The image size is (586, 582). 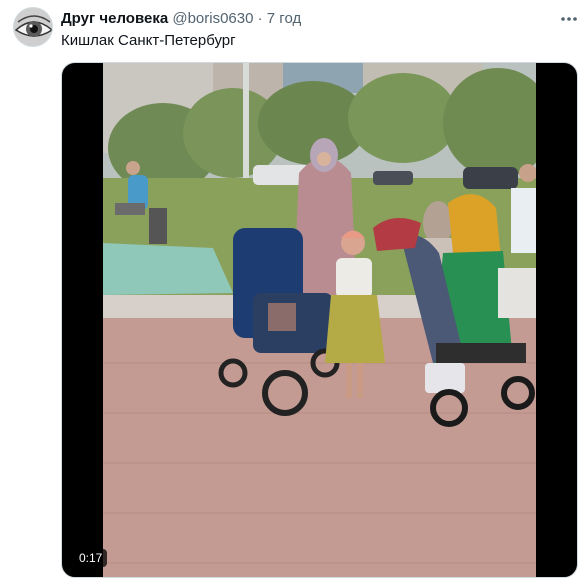 What do you see at coordinates (91, 558) in the screenshot?
I see `video-duration-badge: 0:17` at bounding box center [91, 558].